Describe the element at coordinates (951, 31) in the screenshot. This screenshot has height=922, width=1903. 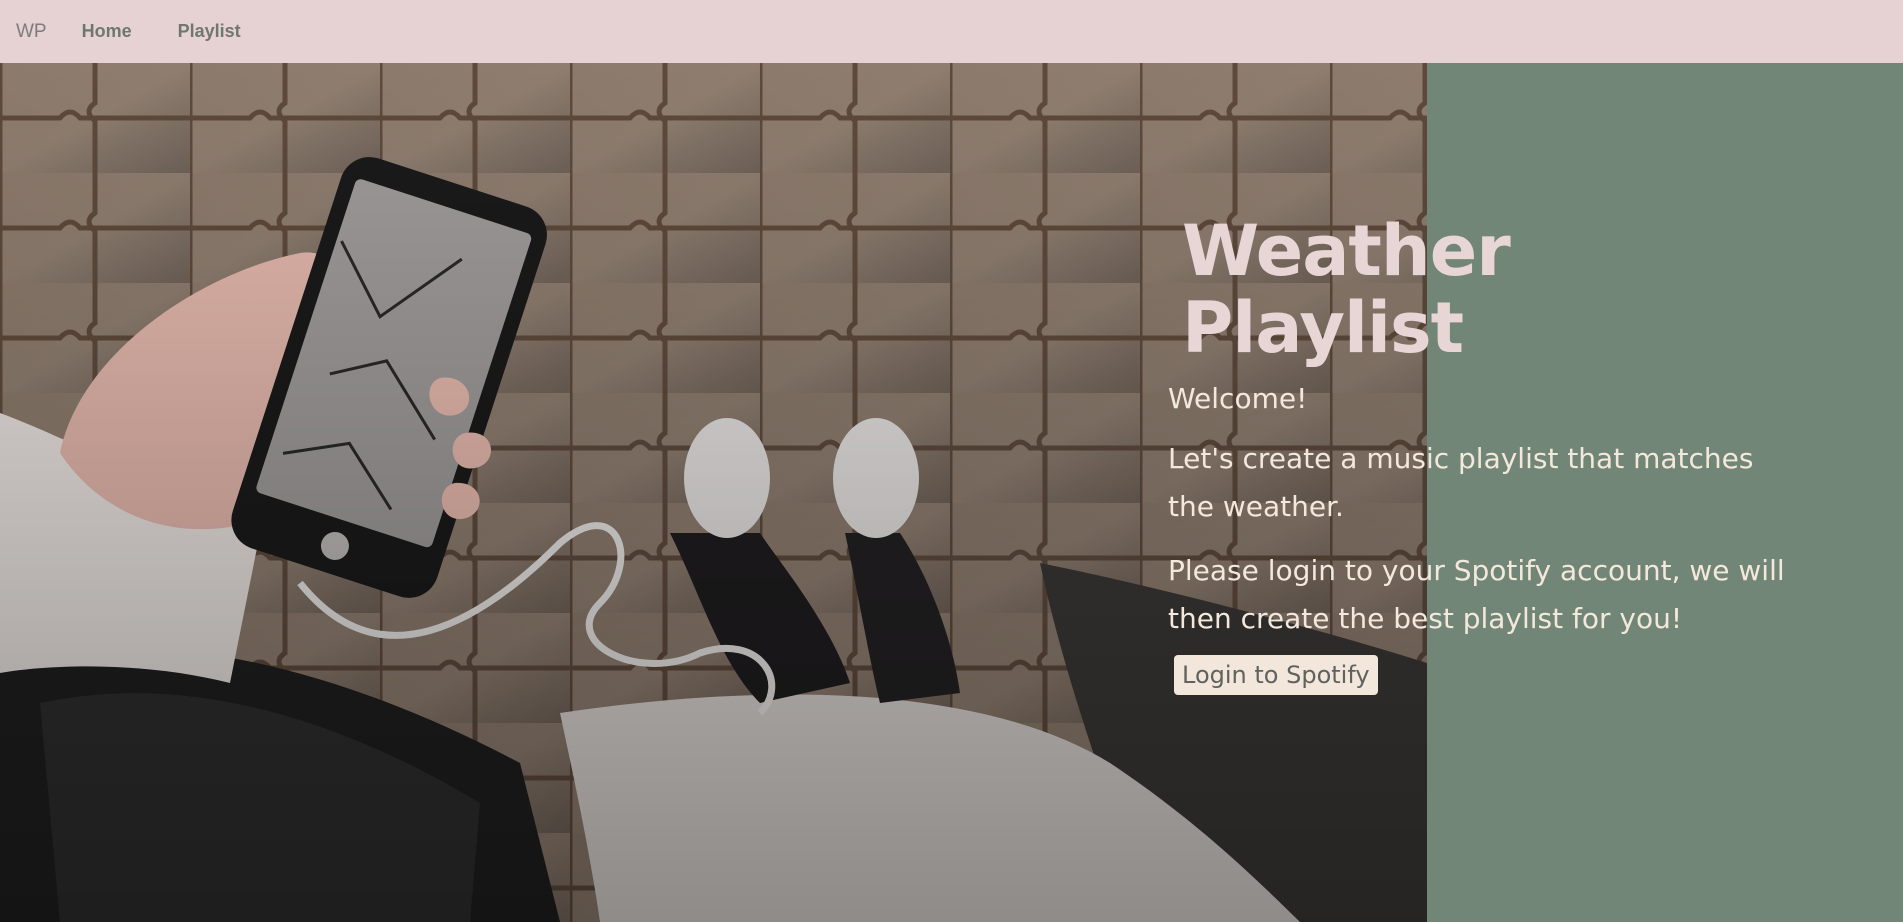
I see `top-navbar: WP Home Playlist` at that location.